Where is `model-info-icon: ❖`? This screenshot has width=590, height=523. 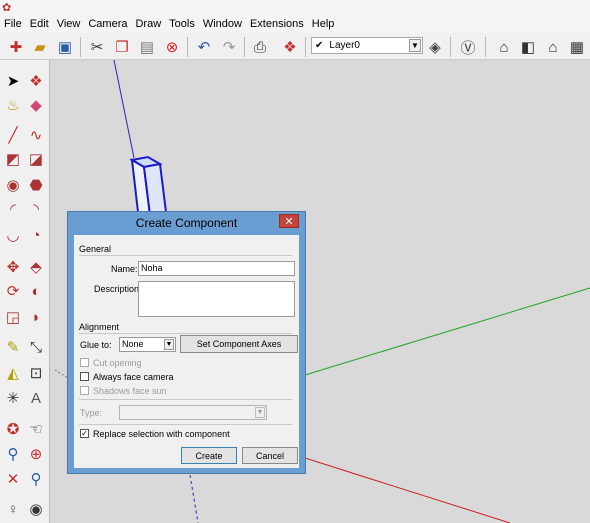 model-info-icon: ❖ is located at coordinates (290, 47).